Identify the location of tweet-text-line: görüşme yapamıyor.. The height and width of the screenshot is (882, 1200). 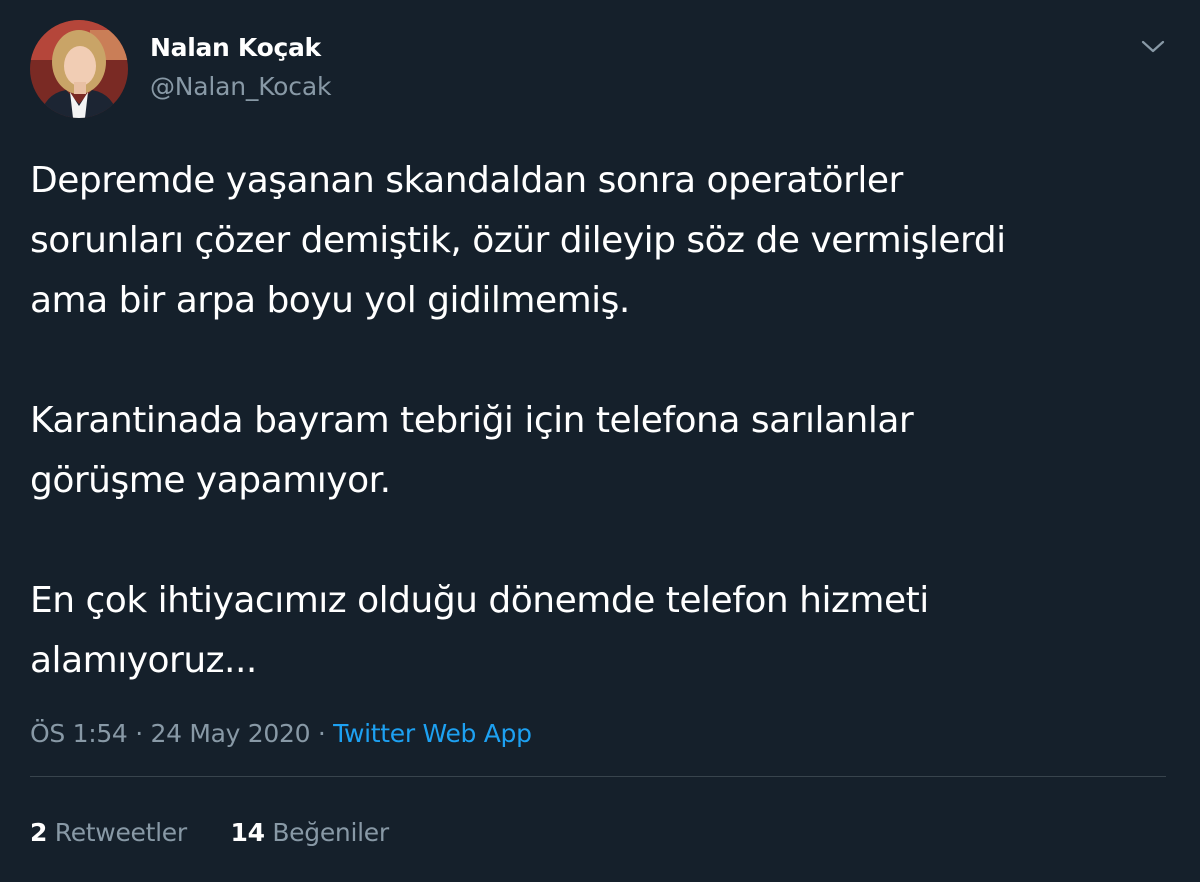
(210, 480).